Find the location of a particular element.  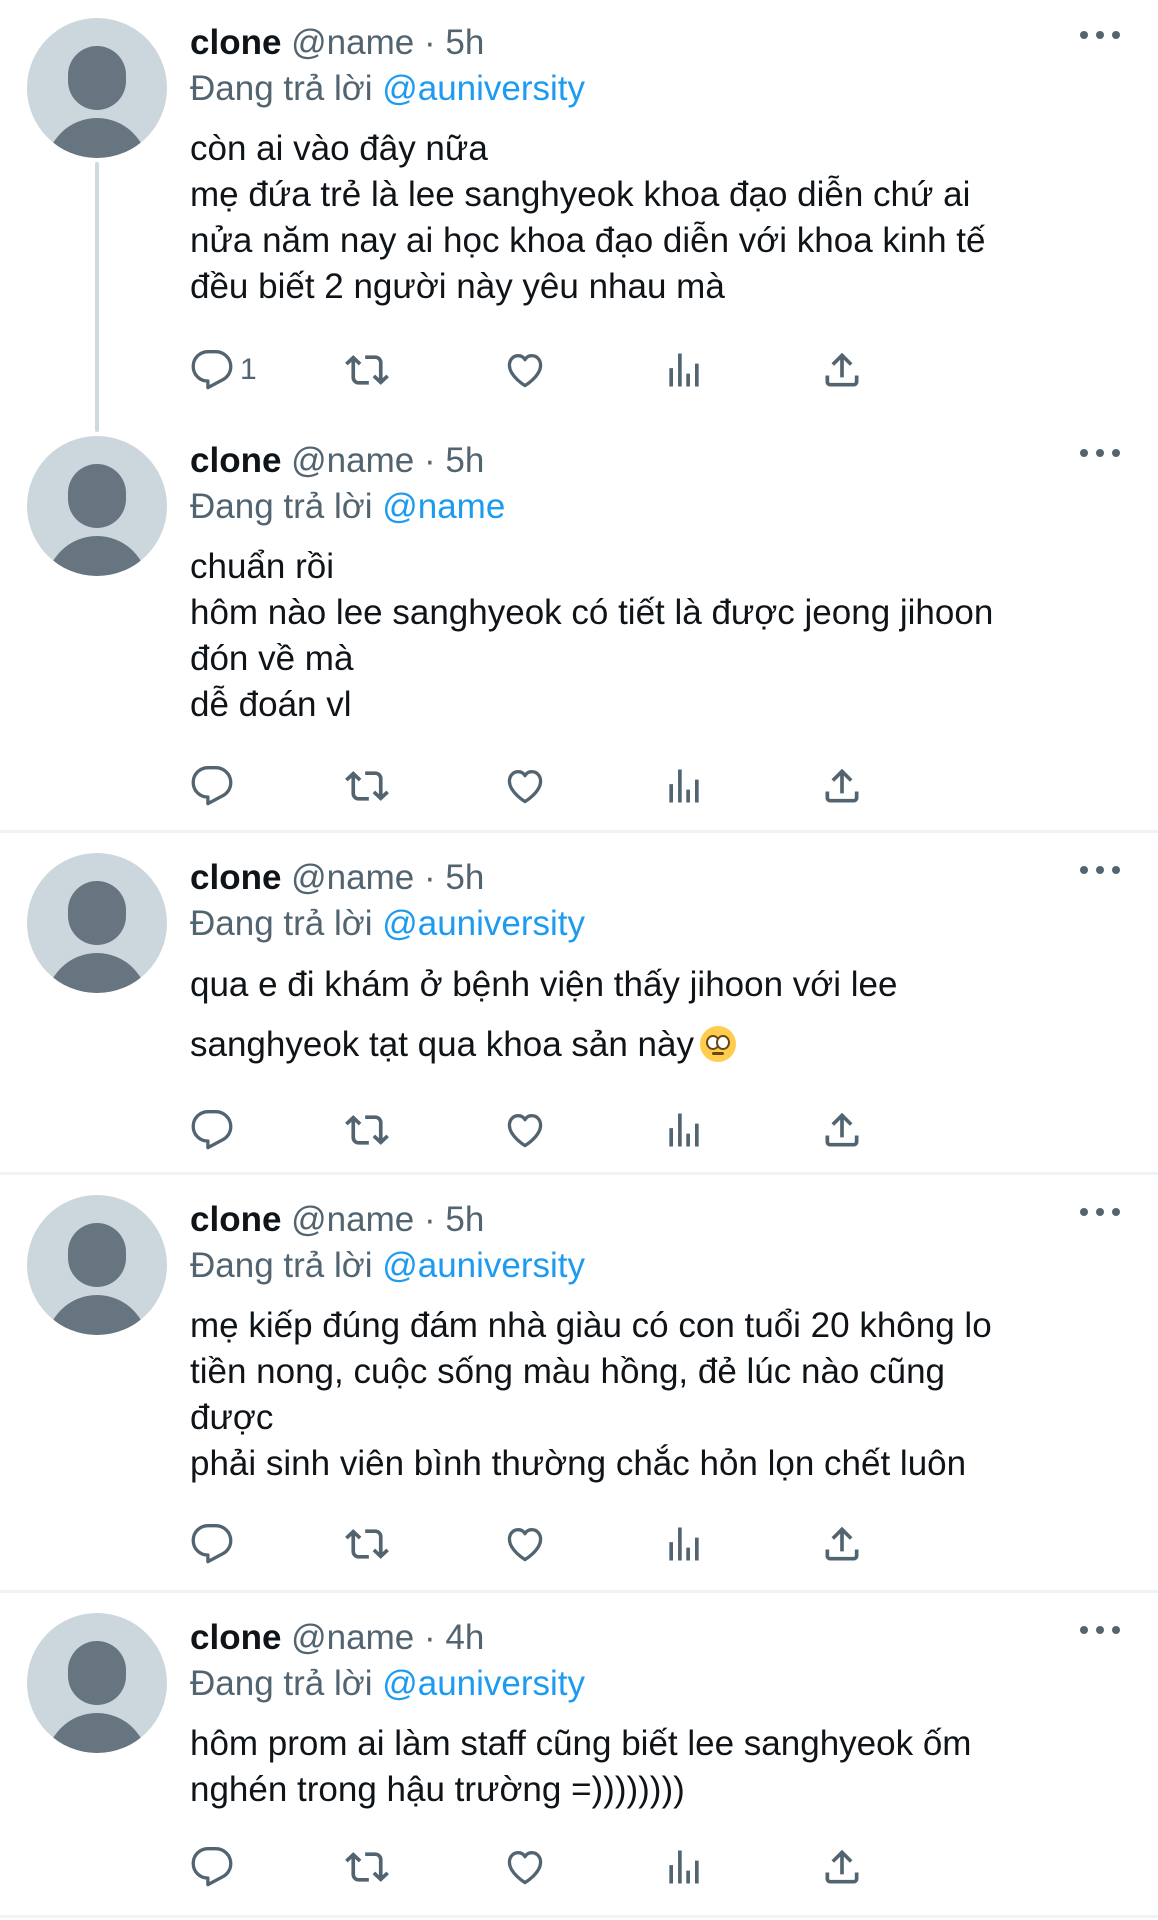

face-with-rolling-eyes-icon is located at coordinates (717, 1044).